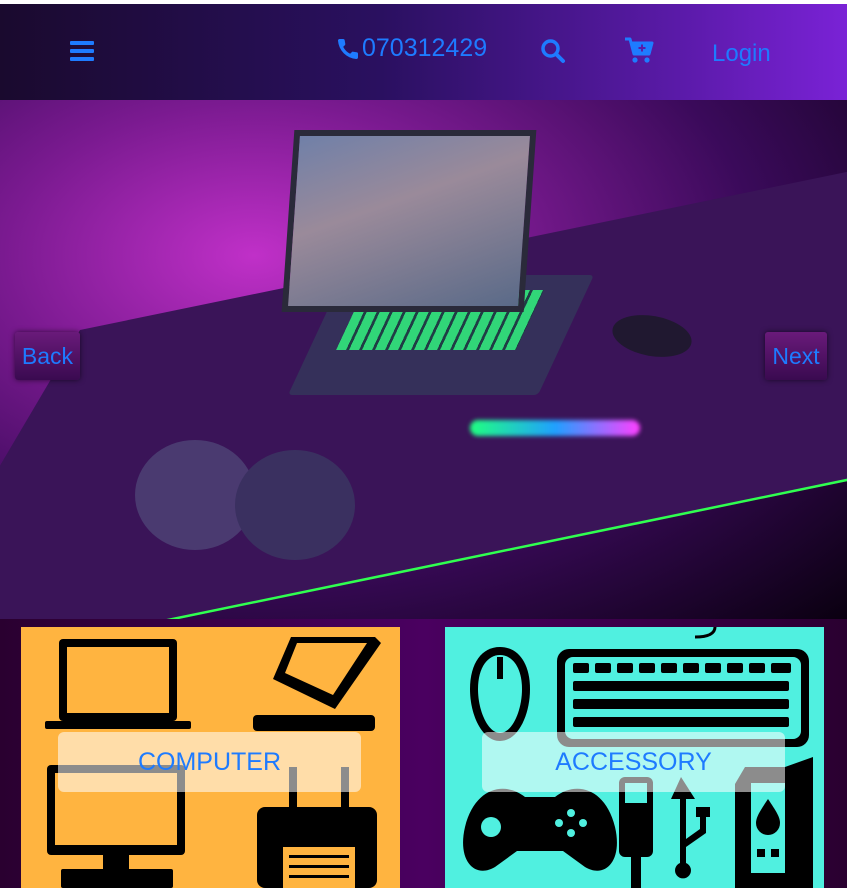 The height and width of the screenshot is (888, 847). What do you see at coordinates (554, 52) in the screenshot?
I see `search-icon` at bounding box center [554, 52].